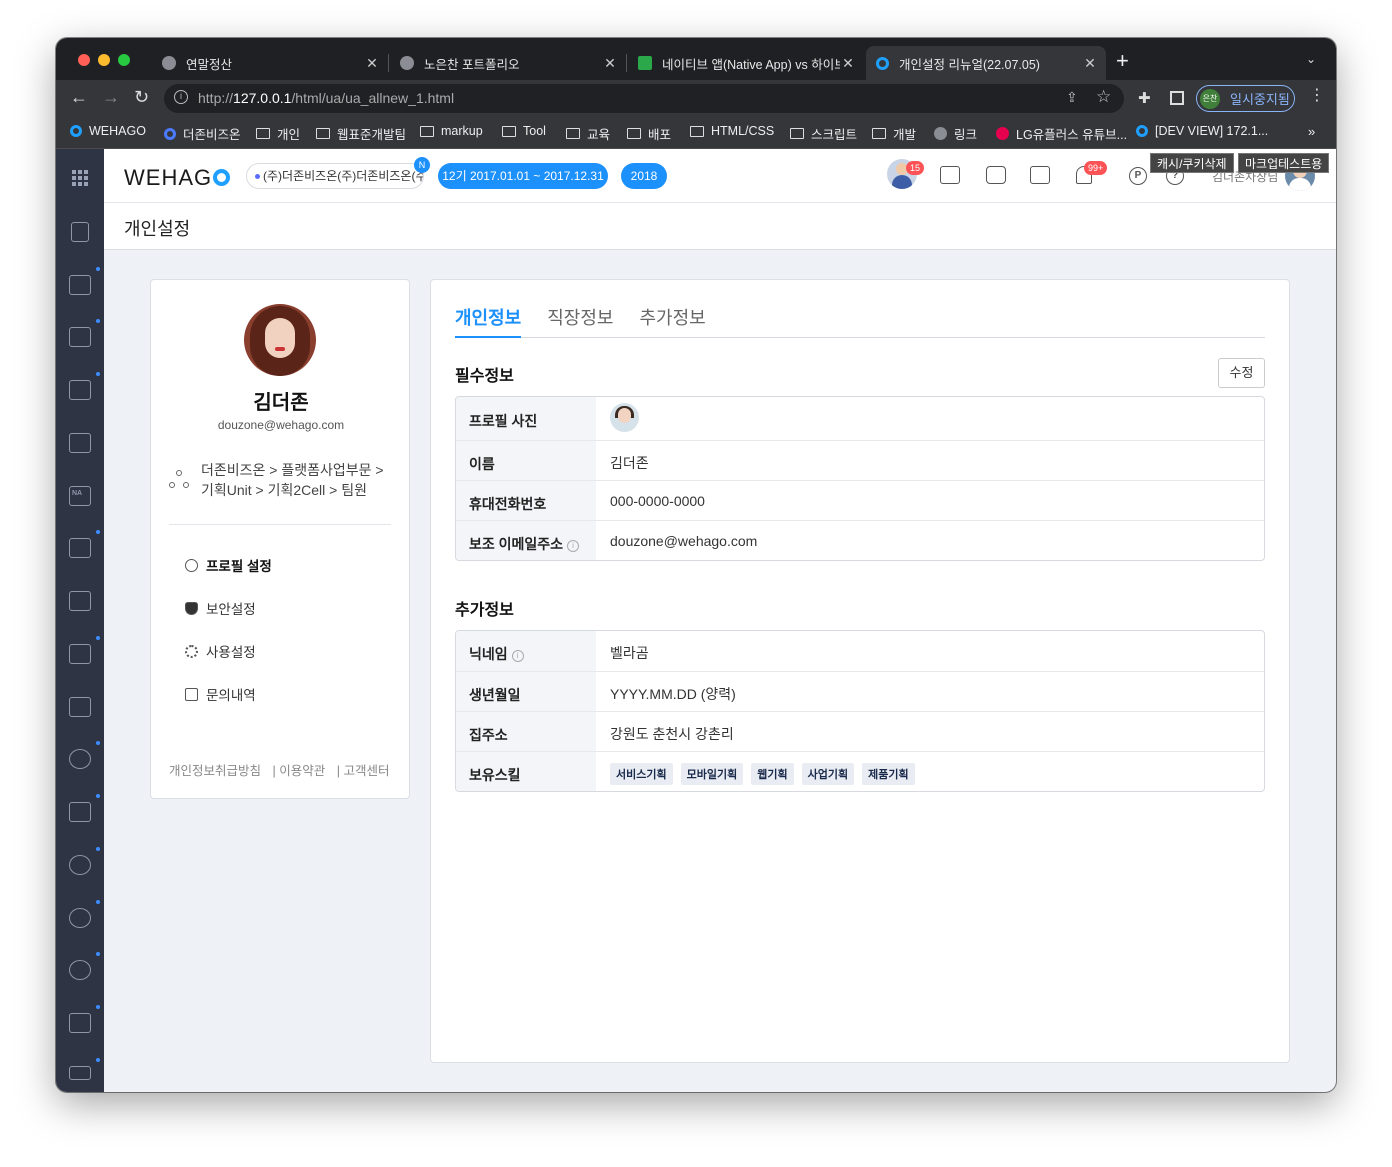  I want to click on browser-menu-icon: ⋮, so click(1317, 96).